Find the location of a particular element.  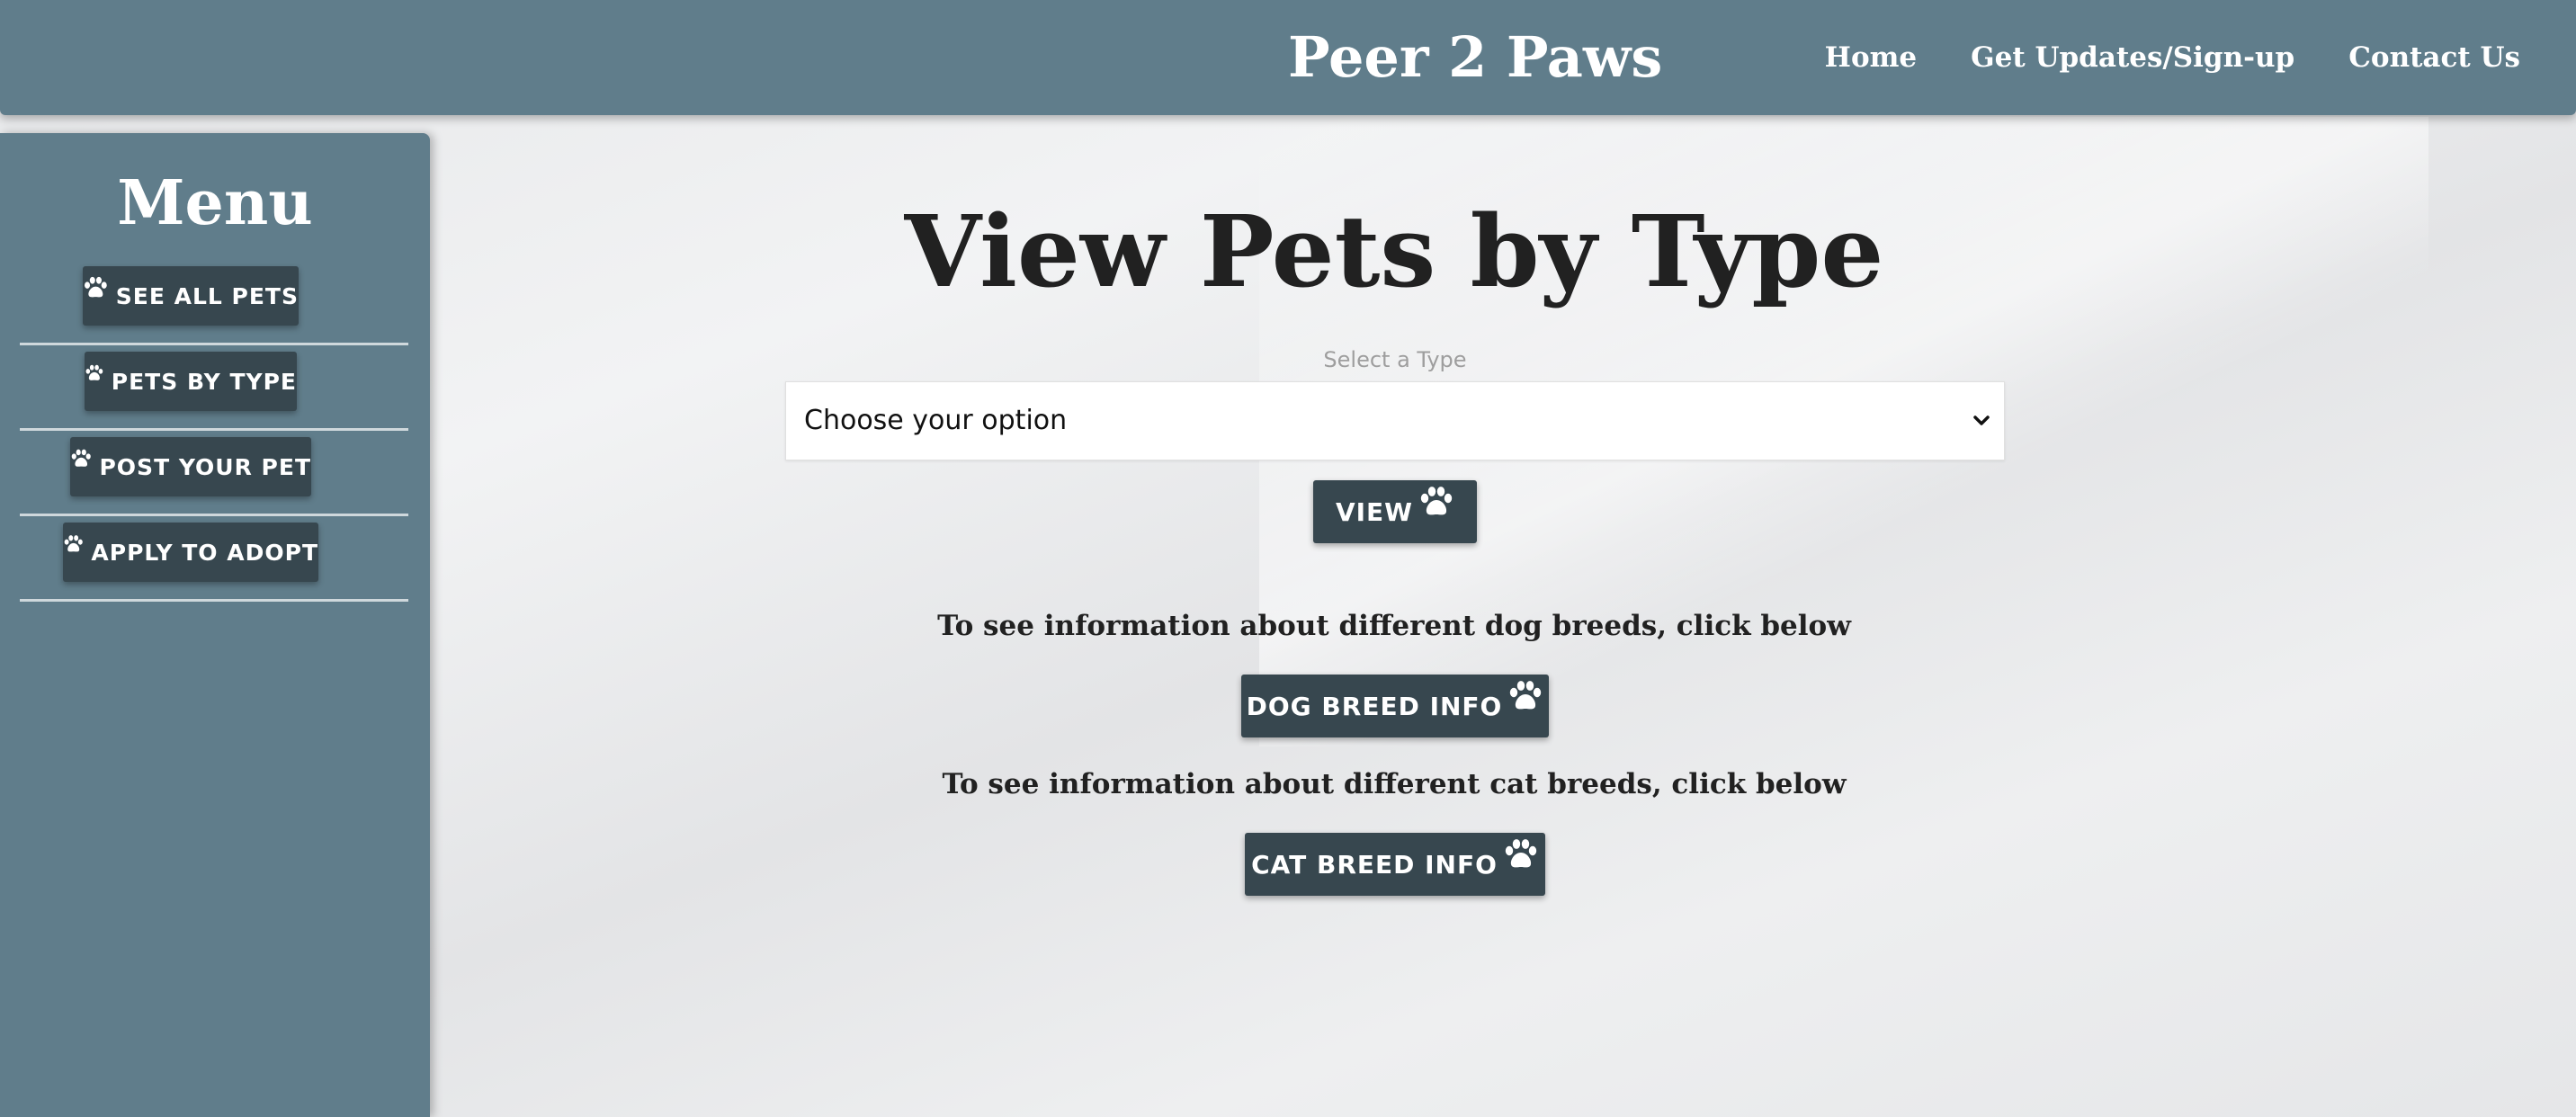

menu-title: Menu is located at coordinates (215, 203).